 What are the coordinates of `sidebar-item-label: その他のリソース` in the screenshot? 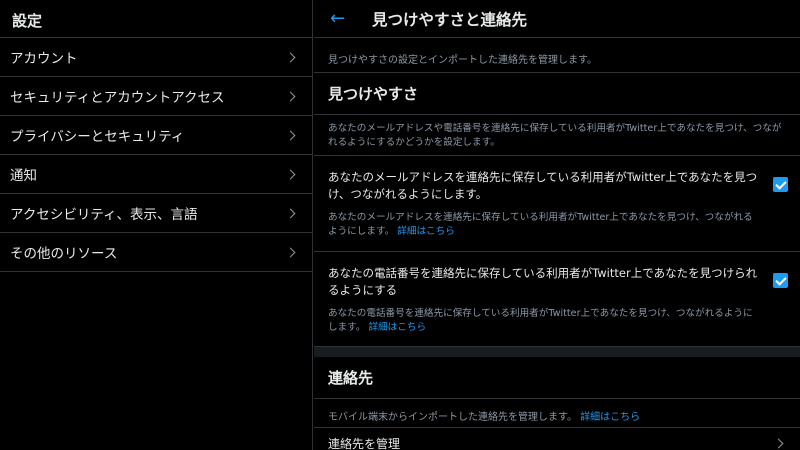 It's located at (64, 254).